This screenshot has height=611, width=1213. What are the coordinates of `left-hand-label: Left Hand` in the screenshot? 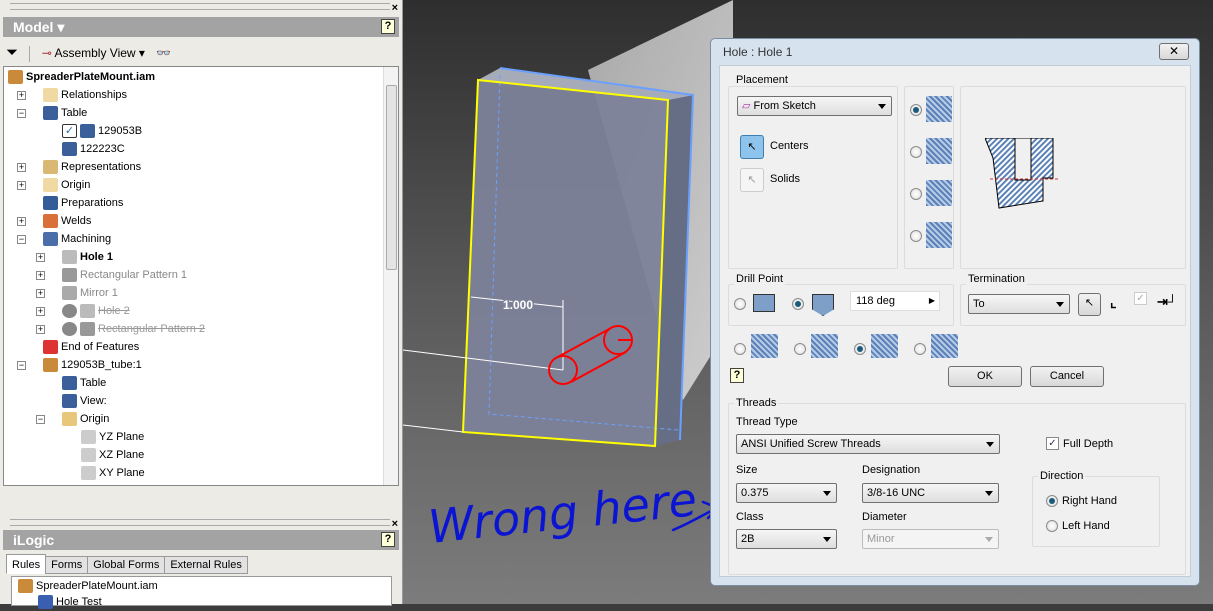 It's located at (1086, 526).